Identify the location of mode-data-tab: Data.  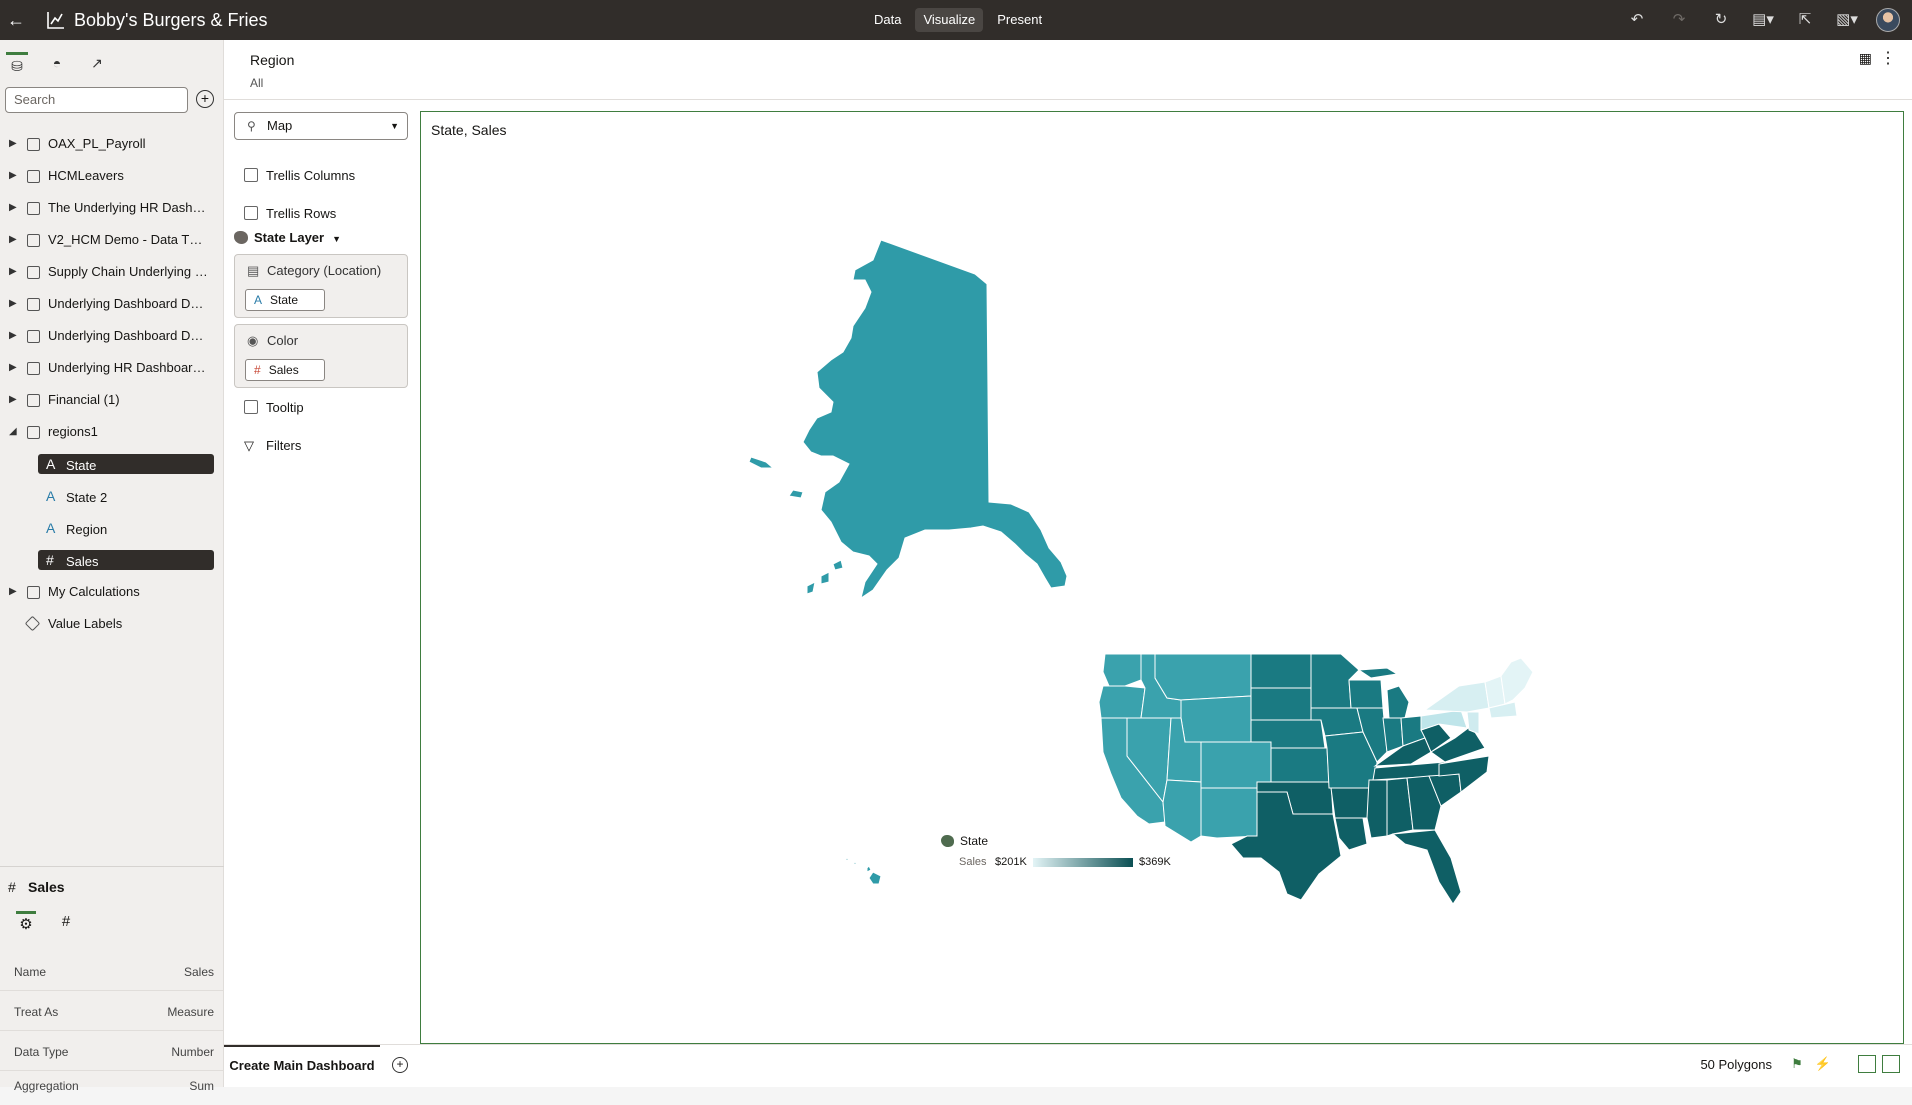
(887, 20).